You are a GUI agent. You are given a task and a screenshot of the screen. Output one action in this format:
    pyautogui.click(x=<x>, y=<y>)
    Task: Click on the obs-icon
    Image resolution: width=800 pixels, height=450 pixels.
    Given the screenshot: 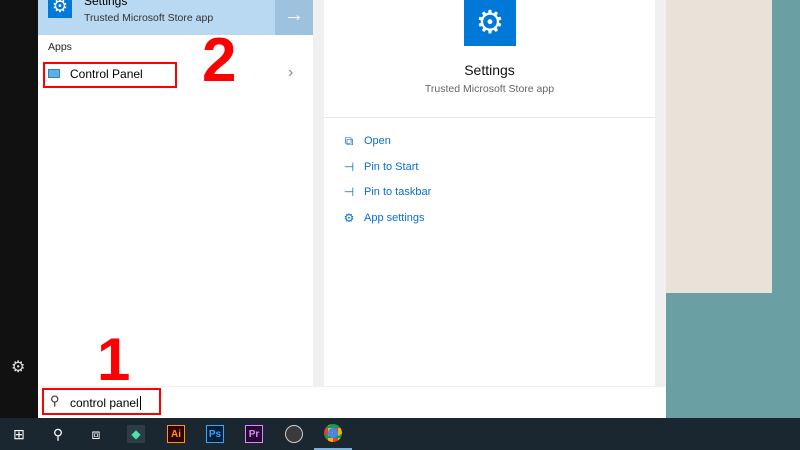 What is the action you would take?
    pyautogui.click(x=294, y=434)
    